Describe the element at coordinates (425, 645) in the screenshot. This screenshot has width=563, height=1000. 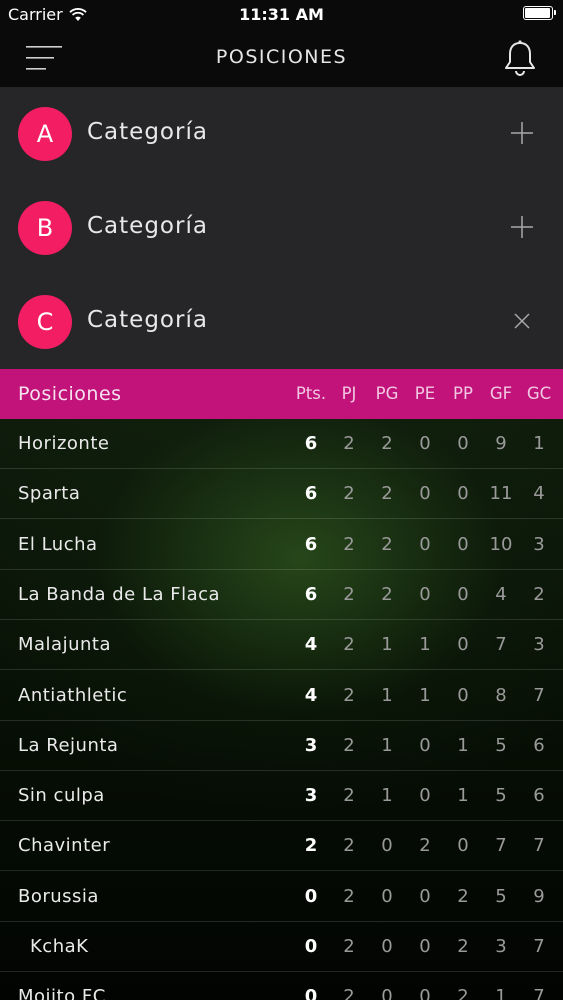
I see `drawn-cell: 1` at that location.